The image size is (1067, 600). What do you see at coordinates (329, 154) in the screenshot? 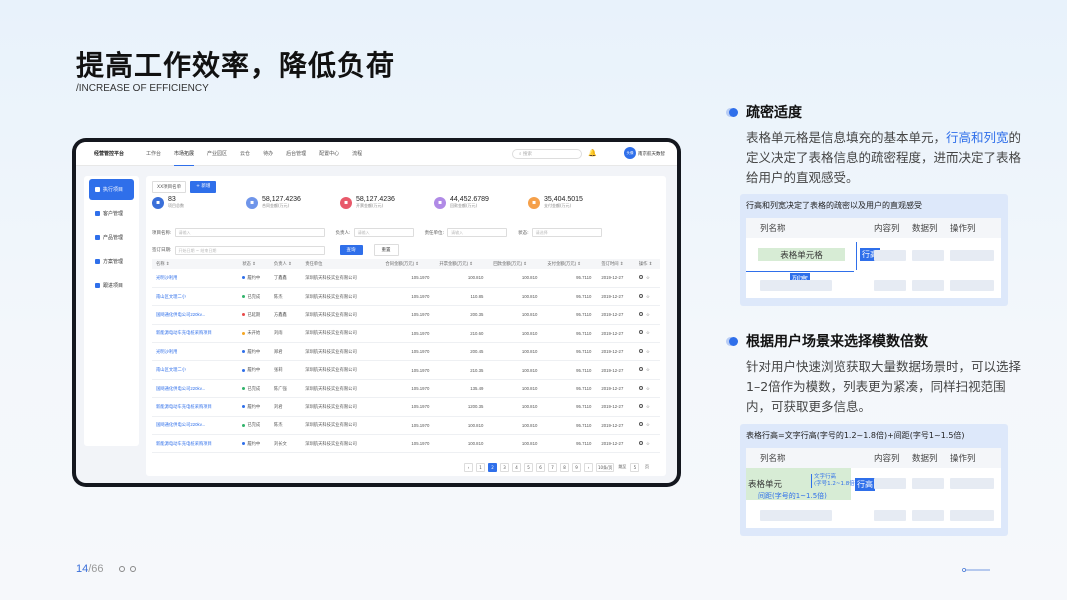
I see `nav-item: 配置中心` at bounding box center [329, 154].